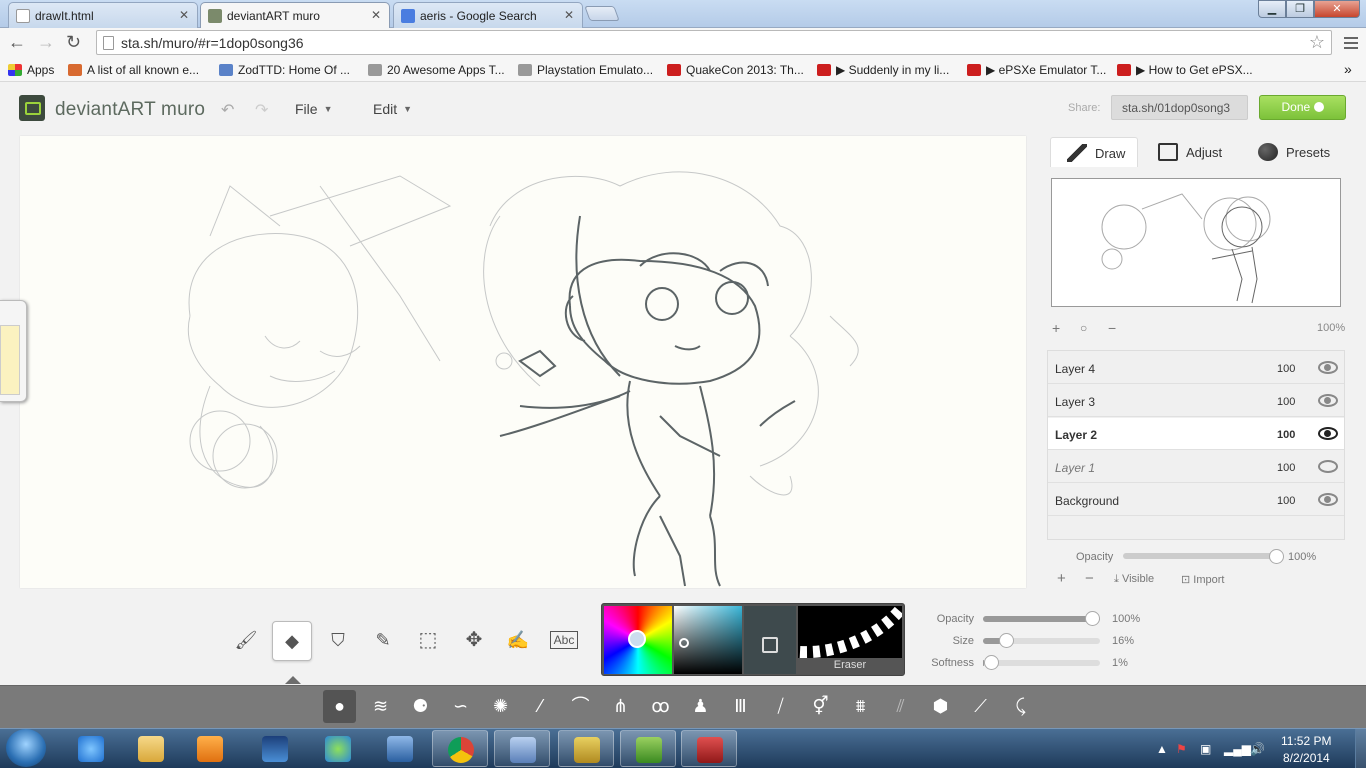 This screenshot has height=768, width=1366. Describe the element at coordinates (1348, 69) in the screenshot. I see `more-bookmarks-chevron: »` at that location.